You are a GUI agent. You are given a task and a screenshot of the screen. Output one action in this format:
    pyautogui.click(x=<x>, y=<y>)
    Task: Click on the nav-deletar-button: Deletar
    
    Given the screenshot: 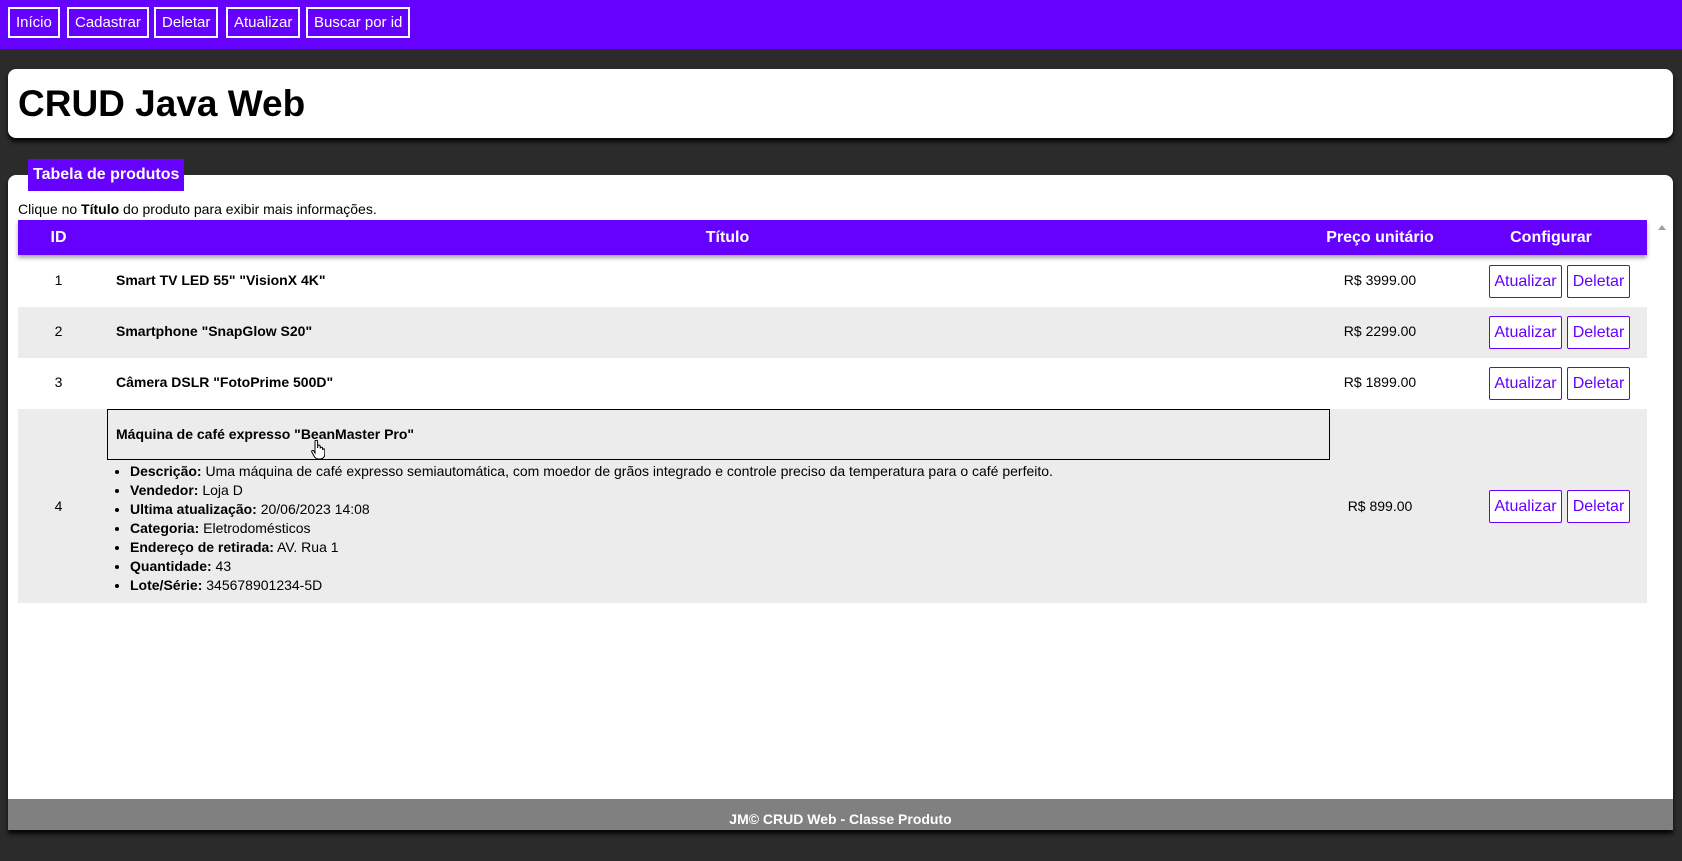 What is the action you would take?
    pyautogui.click(x=186, y=22)
    